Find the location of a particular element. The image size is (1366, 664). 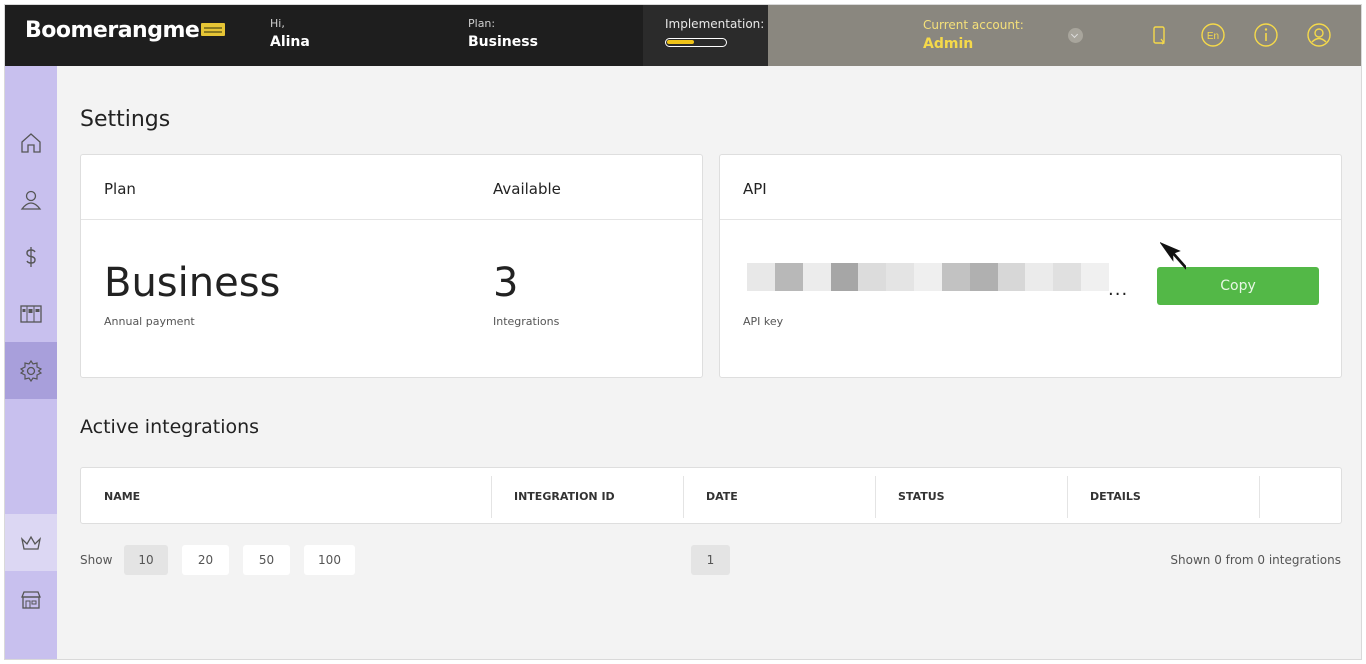

customers-icon is located at coordinates (31, 200).